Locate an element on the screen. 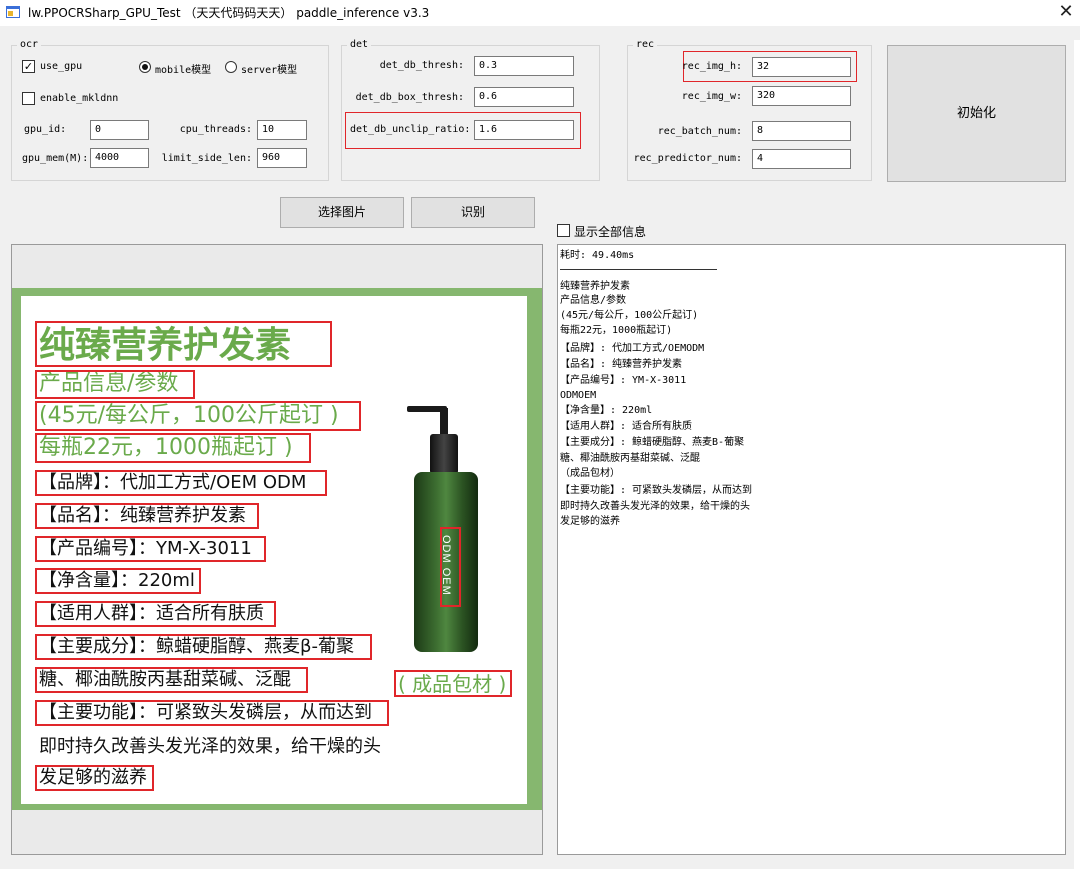  output-line: （成品包材） is located at coordinates (590, 473).